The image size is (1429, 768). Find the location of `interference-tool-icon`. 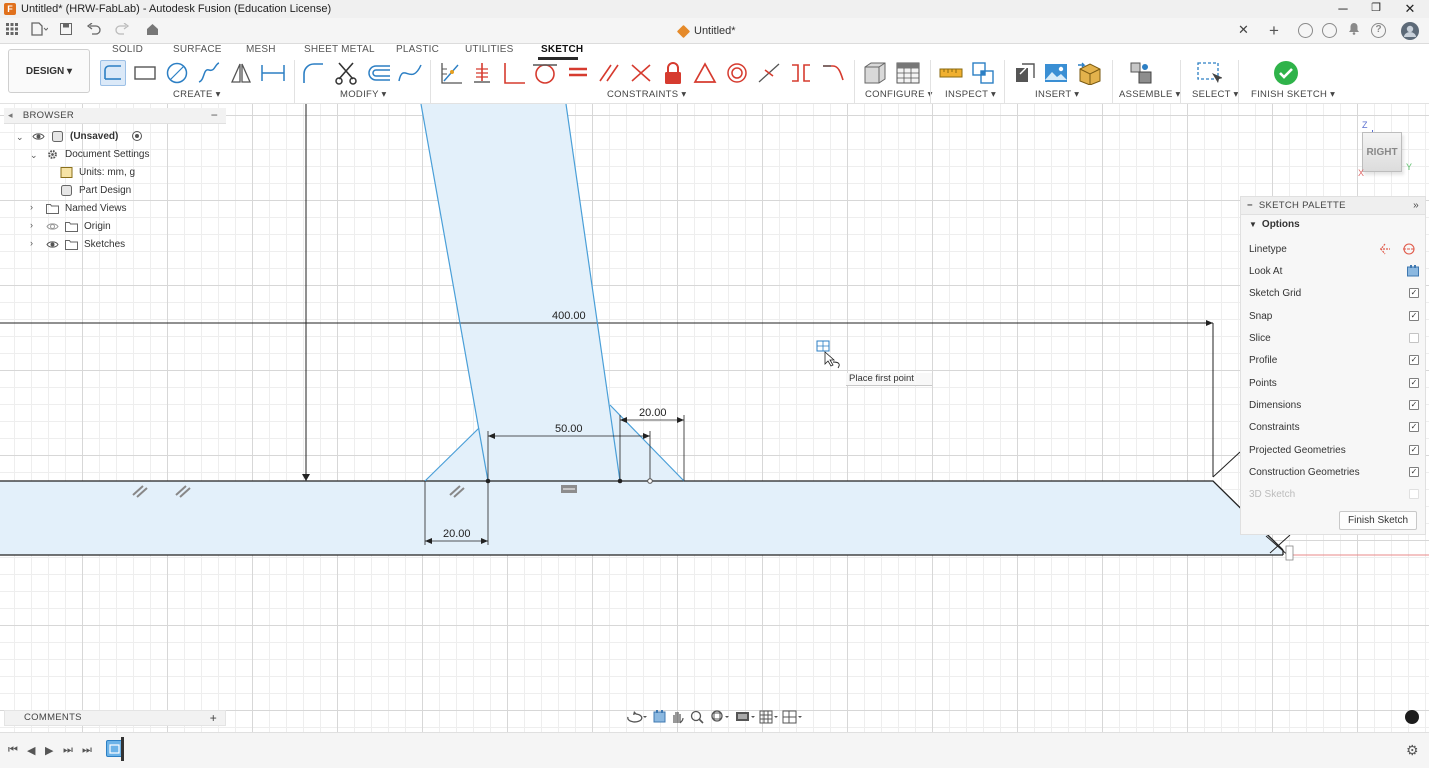

interference-tool-icon is located at coordinates (983, 73).